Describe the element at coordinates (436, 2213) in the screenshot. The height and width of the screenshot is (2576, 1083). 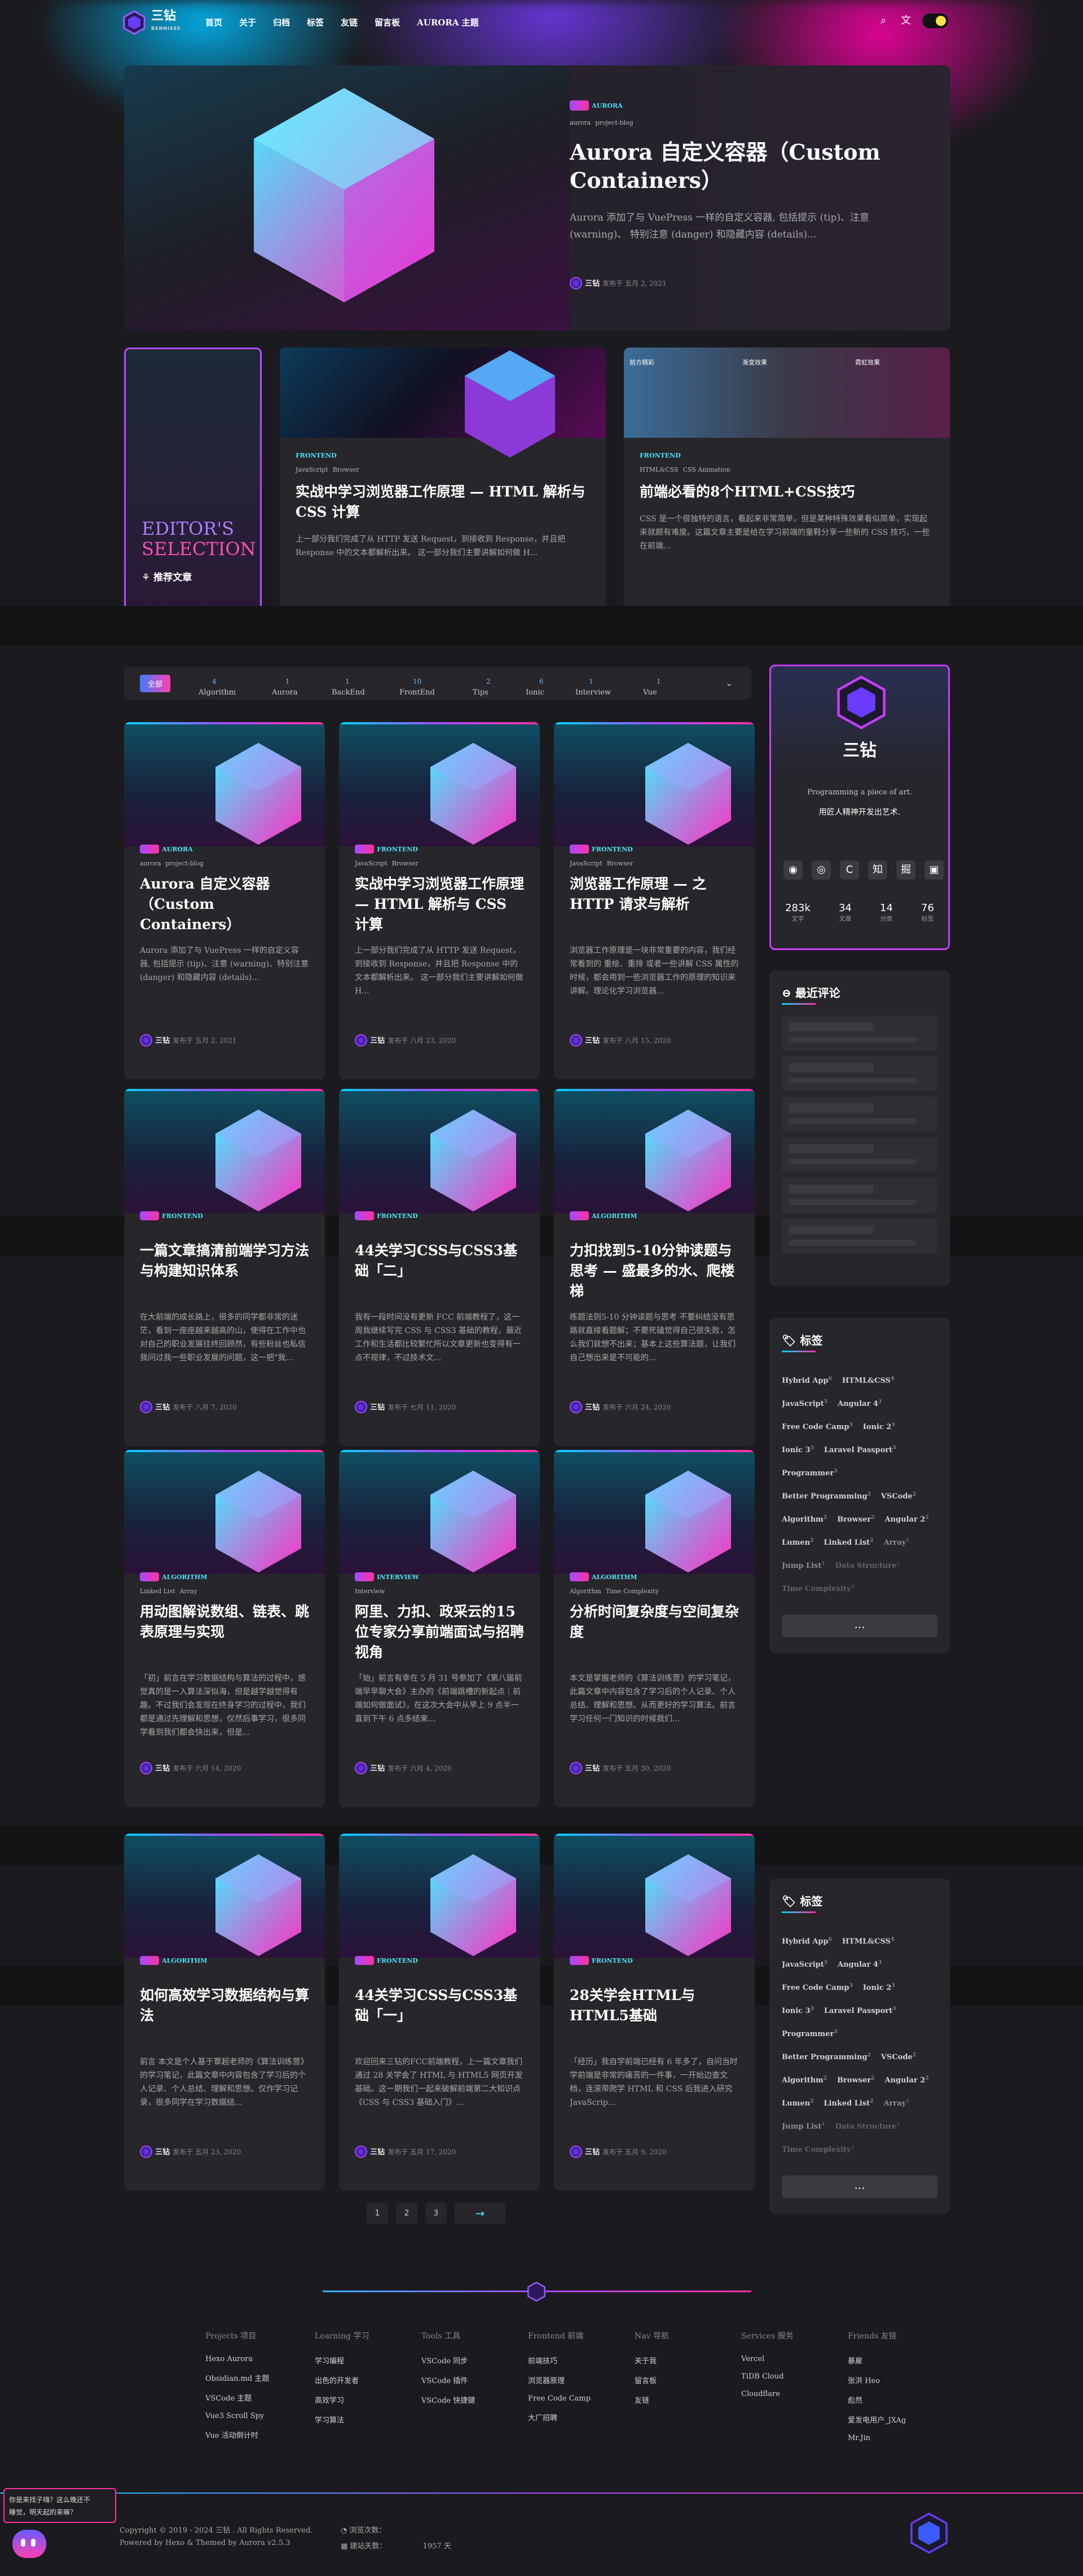
I see `page-3: 3` at that location.